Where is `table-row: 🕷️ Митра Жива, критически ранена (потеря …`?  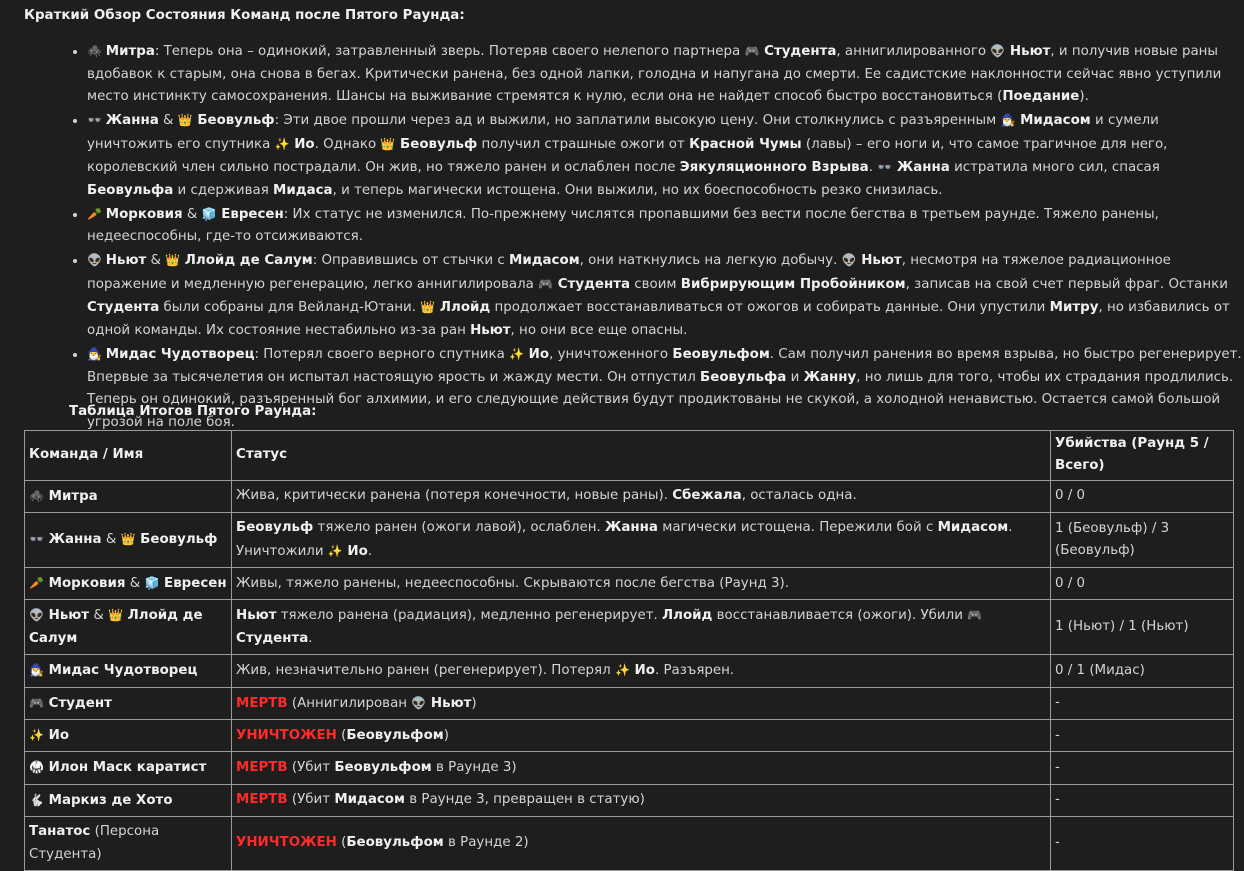 table-row: 🕷️ Митра Жива, критически ранена (потеря … is located at coordinates (629, 496).